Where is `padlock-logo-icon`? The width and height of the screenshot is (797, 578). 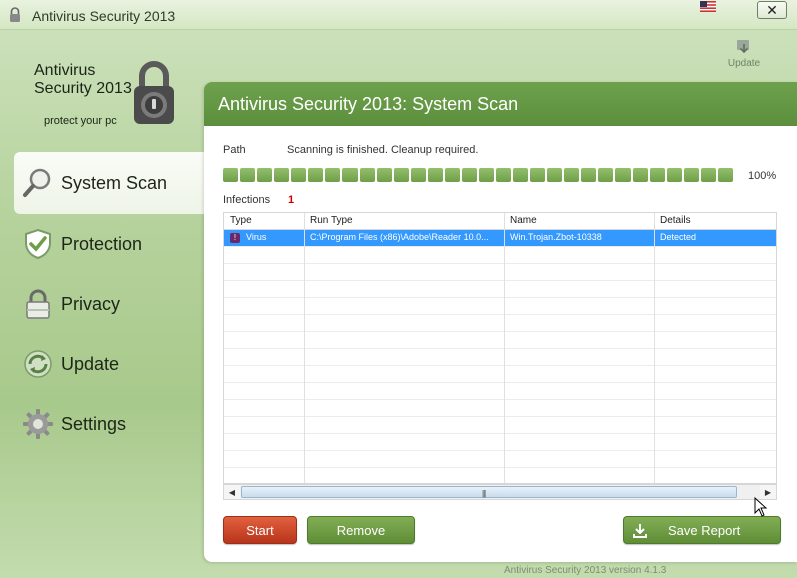
padlock-logo-icon is located at coordinates (154, 92).